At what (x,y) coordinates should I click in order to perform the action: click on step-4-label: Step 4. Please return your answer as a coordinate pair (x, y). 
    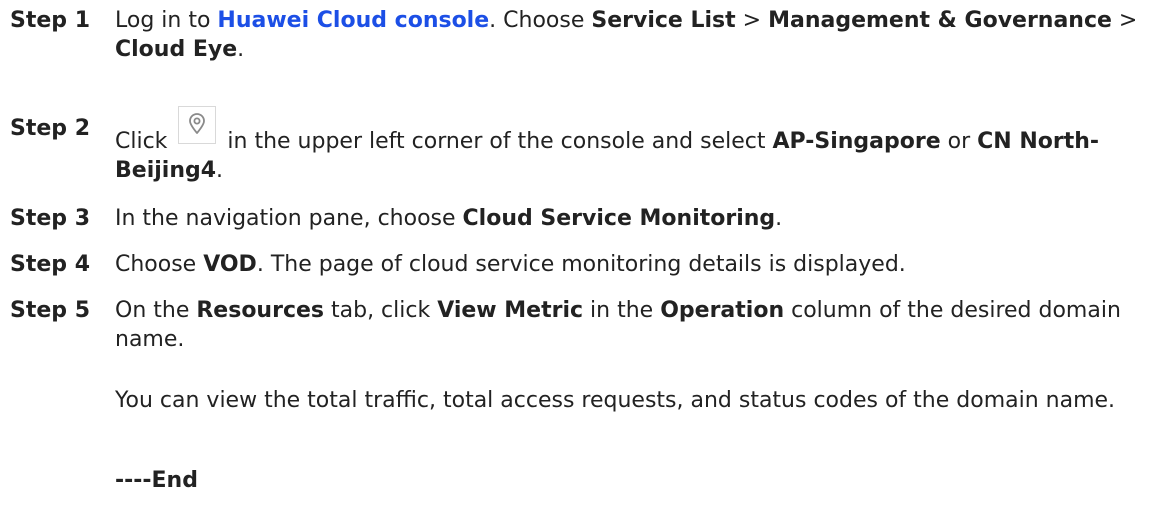
    Looking at the image, I should click on (50, 264).